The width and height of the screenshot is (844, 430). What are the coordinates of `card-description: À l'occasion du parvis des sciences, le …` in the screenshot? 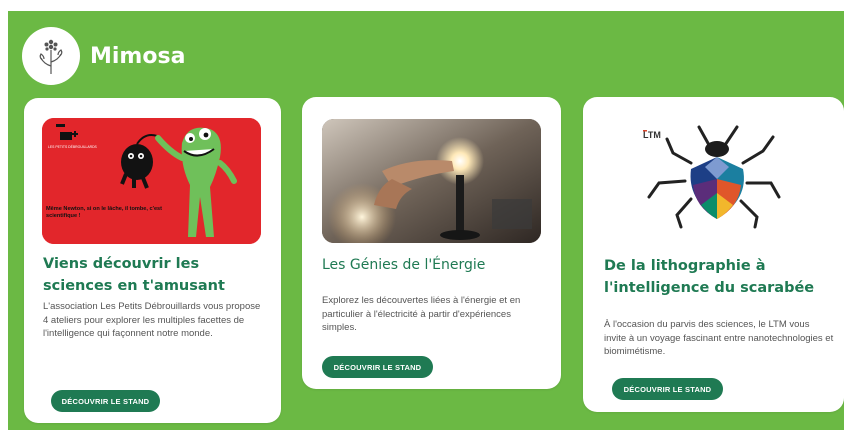 It's located at (719, 338).